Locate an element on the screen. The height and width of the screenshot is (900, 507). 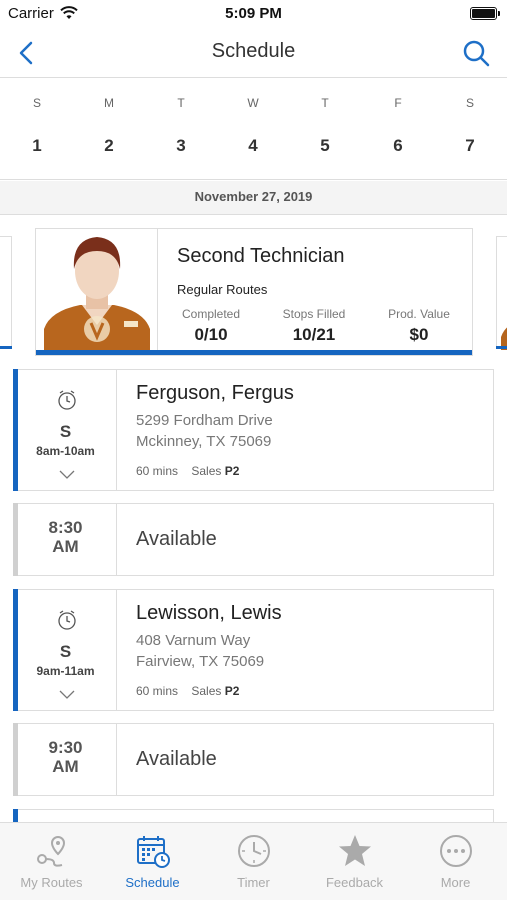
appointment-time-column: S 9am-11am is located at coordinates (65, 650).